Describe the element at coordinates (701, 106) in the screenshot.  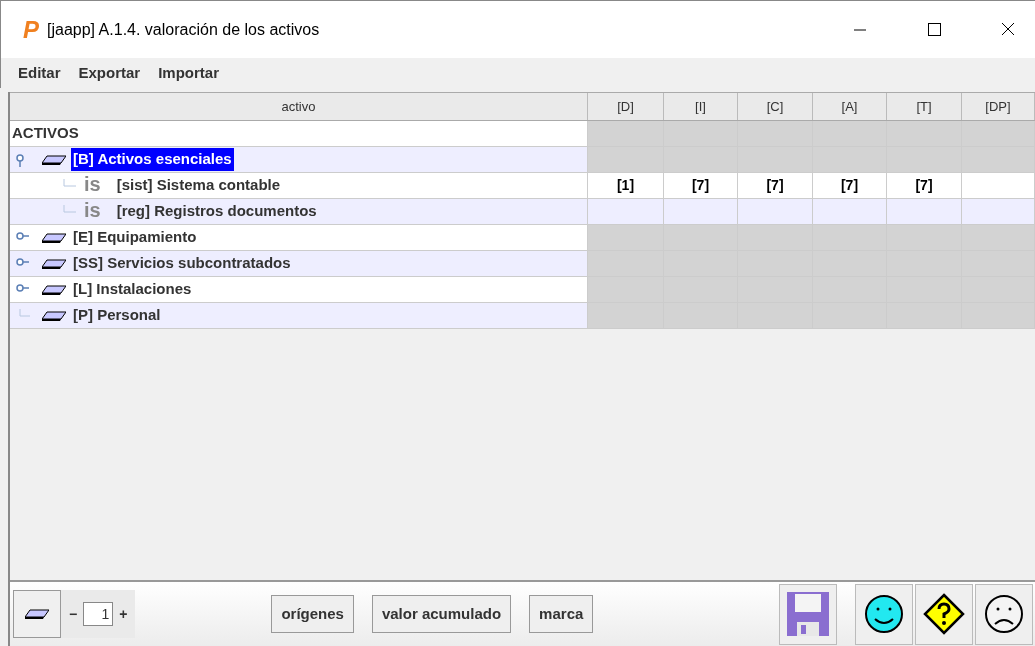
I see `column-header: [I]` at that location.